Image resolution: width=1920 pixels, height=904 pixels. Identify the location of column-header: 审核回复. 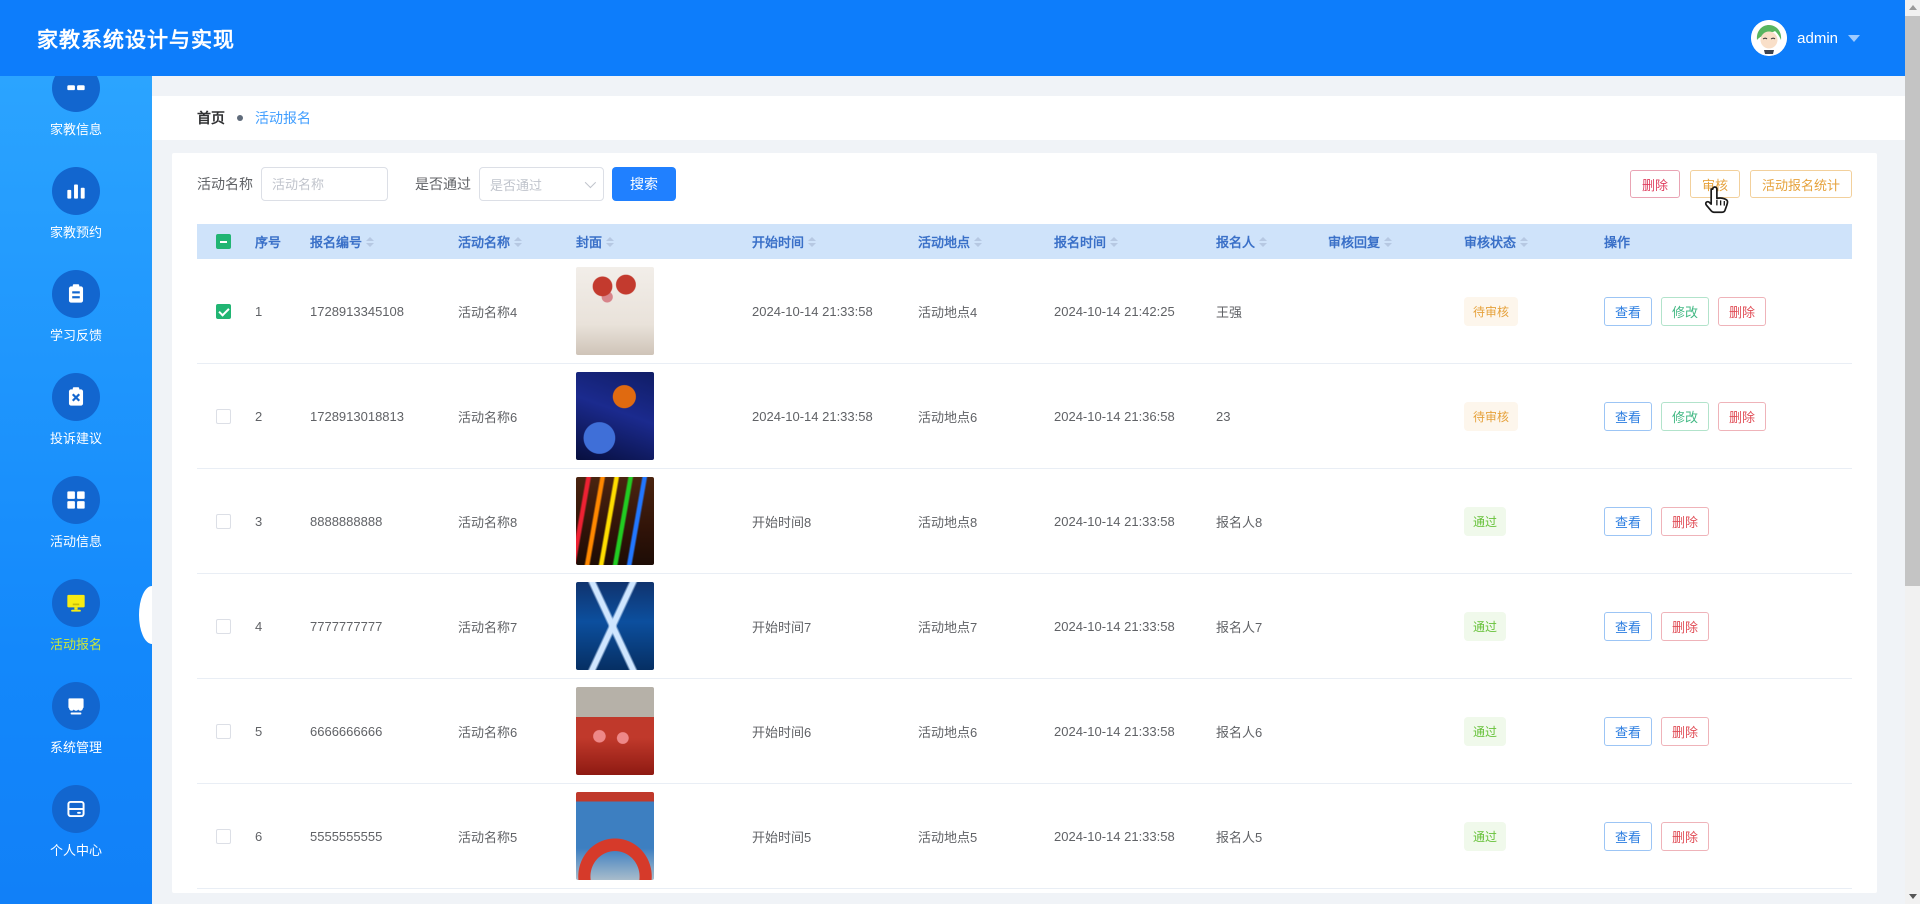
(1390, 241).